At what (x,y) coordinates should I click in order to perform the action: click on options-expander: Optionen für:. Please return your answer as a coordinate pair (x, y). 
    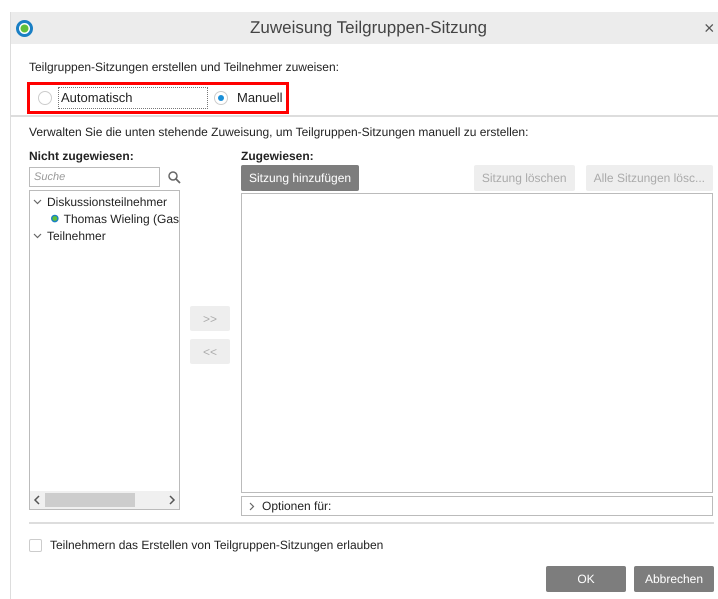
    Looking at the image, I should click on (477, 506).